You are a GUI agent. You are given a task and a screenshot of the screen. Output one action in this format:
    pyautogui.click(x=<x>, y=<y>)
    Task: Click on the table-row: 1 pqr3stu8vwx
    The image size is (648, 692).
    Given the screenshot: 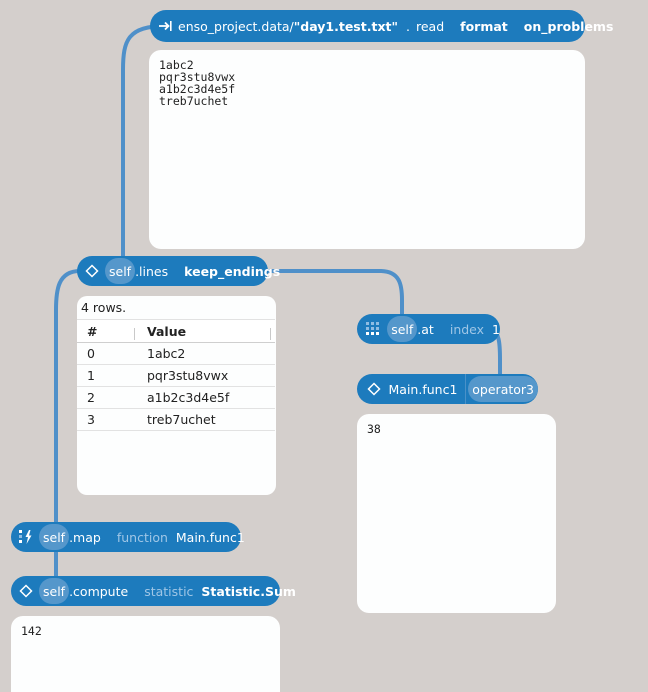 What is the action you would take?
    pyautogui.click(x=176, y=376)
    